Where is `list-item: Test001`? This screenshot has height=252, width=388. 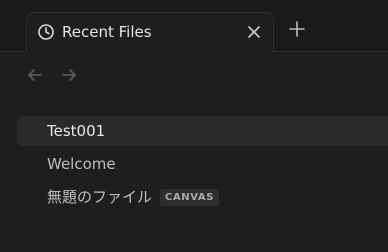 list-item: Test001 is located at coordinates (202, 131).